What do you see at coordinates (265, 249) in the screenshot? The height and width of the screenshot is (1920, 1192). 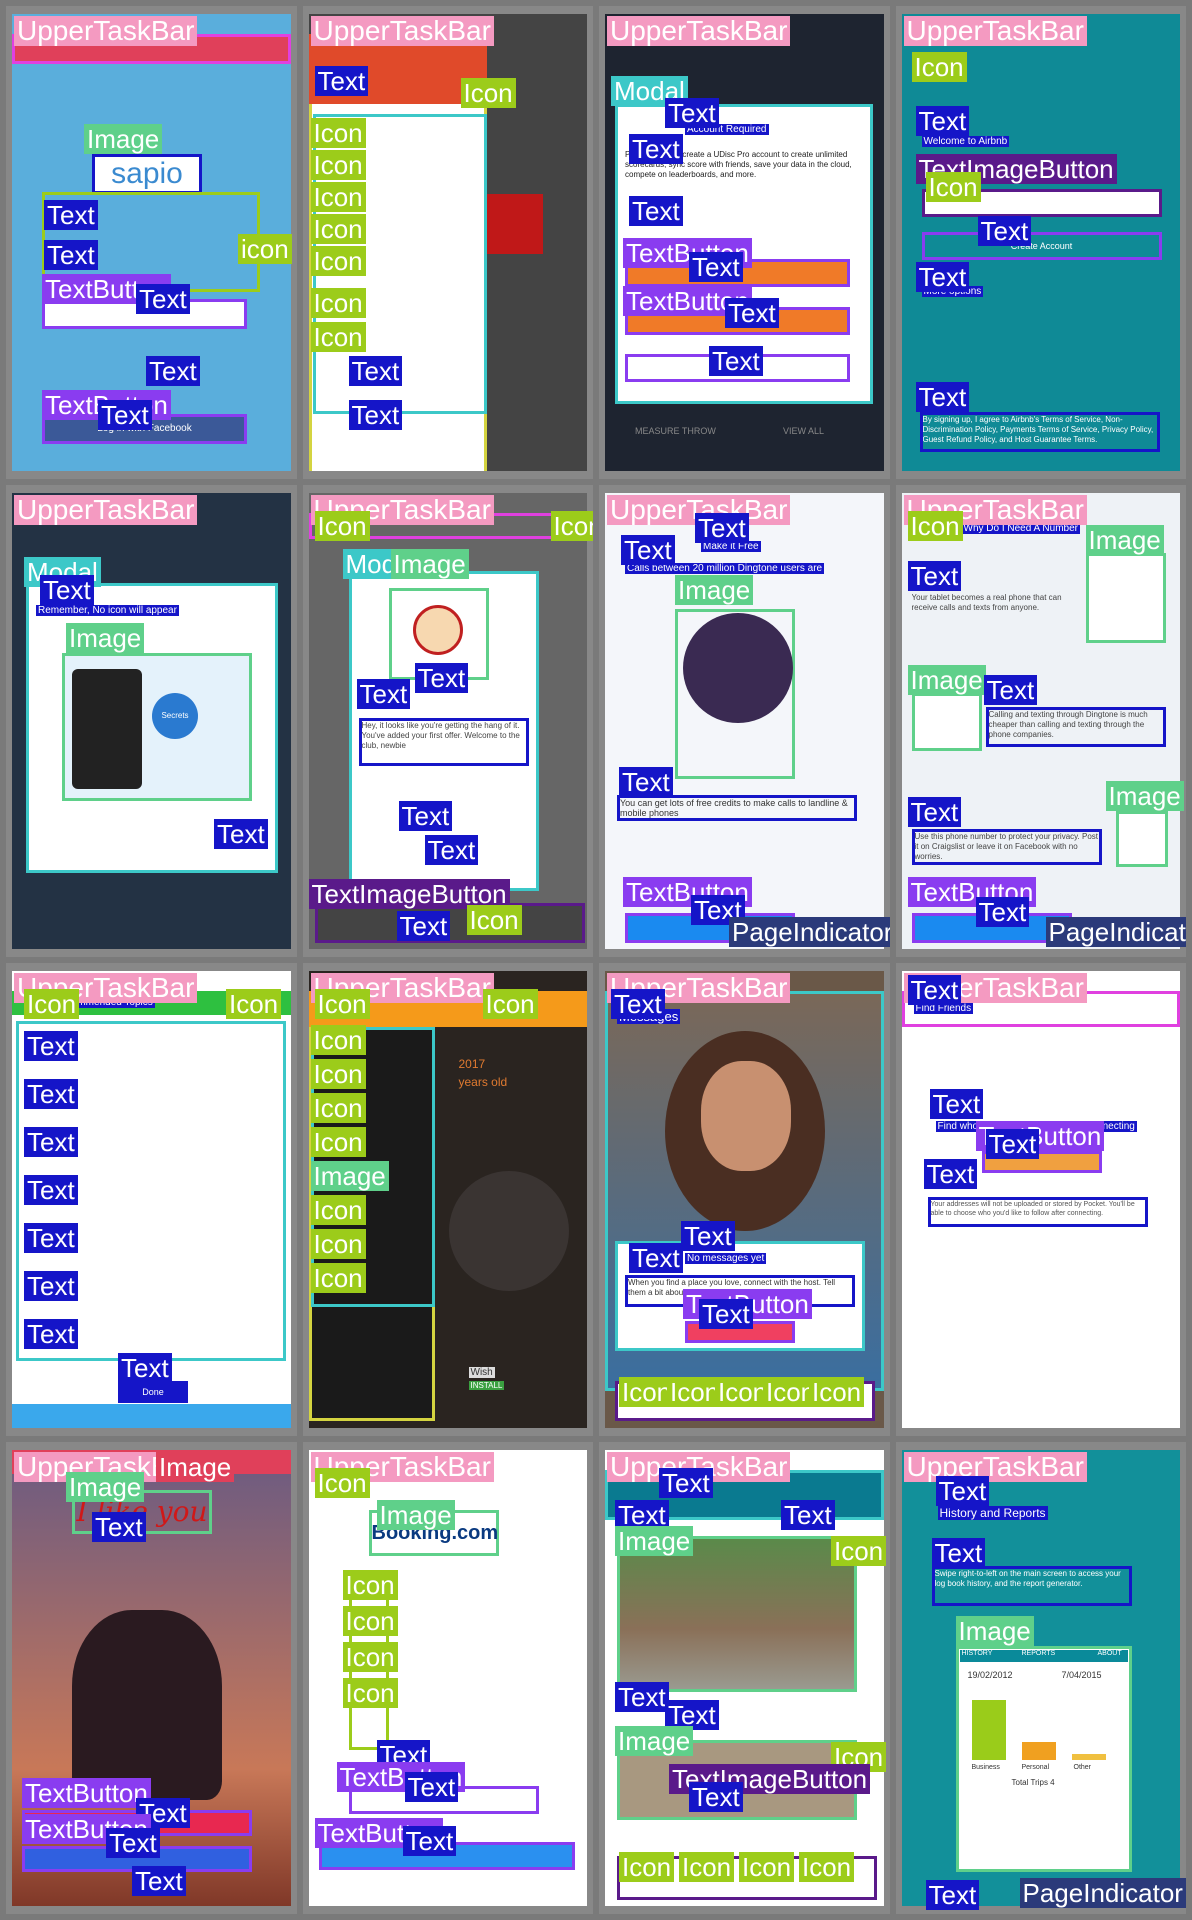 I see `icon-label: icon` at bounding box center [265, 249].